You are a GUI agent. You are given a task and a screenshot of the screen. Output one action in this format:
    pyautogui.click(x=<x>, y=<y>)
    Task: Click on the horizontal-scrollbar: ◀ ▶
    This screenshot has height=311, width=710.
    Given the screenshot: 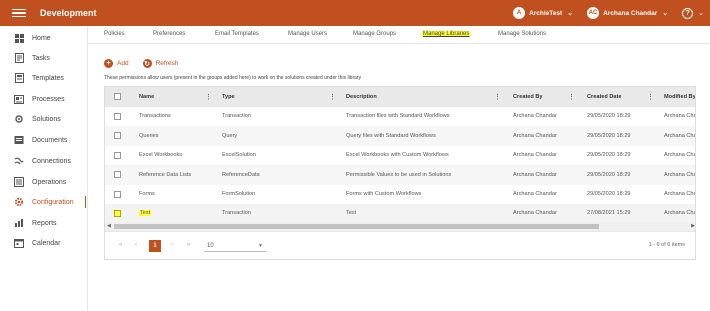 What is the action you would take?
    pyautogui.click(x=400, y=226)
    